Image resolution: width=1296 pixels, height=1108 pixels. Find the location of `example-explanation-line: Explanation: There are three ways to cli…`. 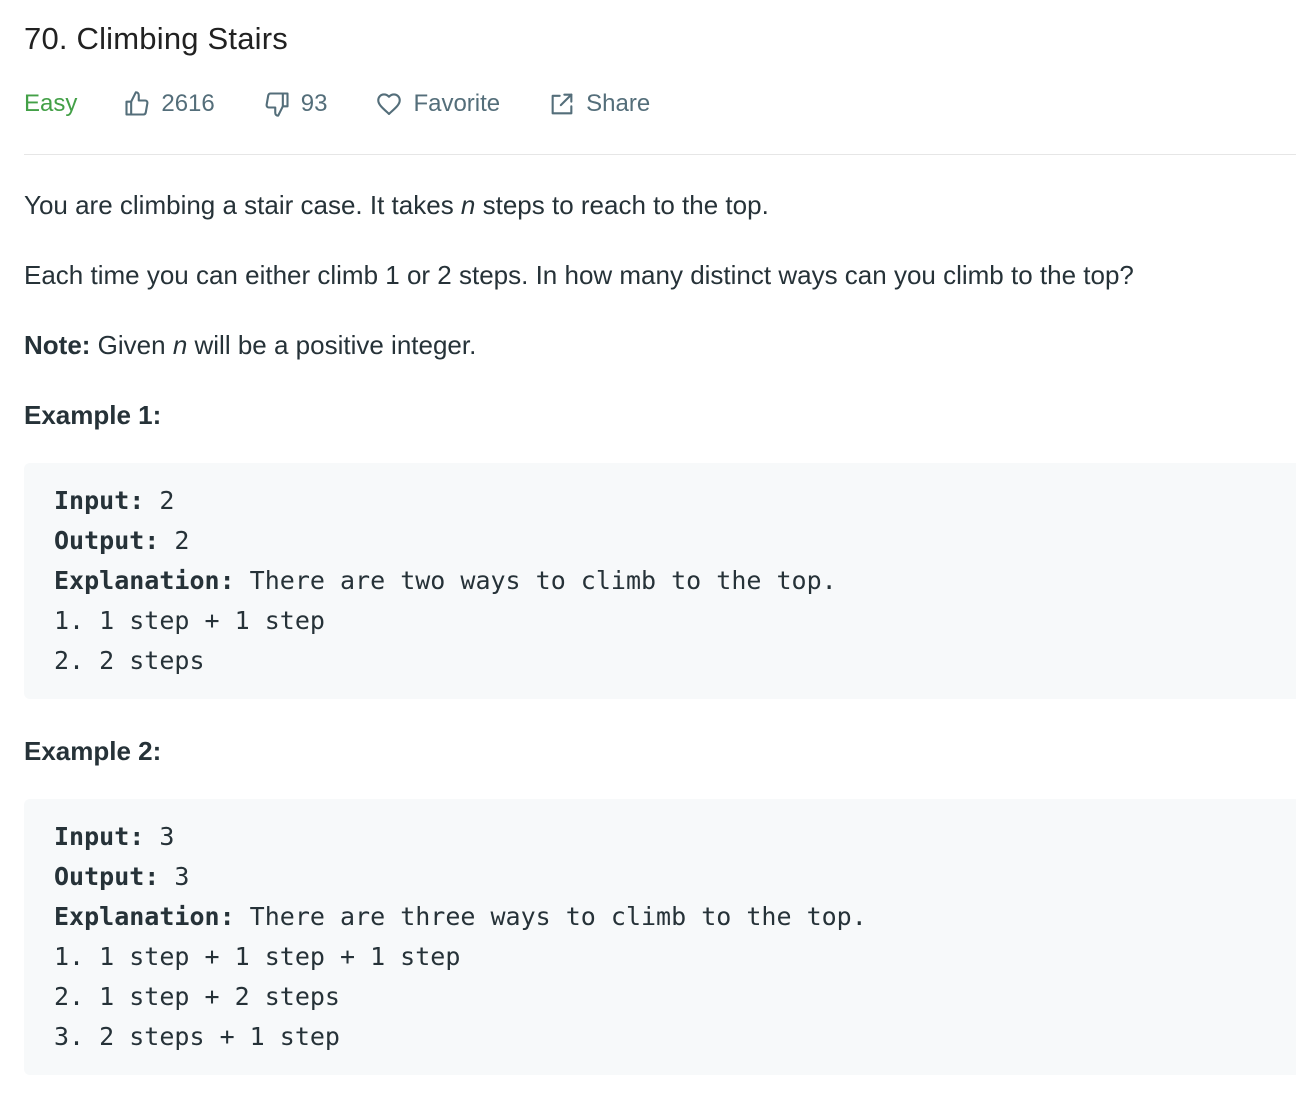

example-explanation-line: Explanation: There are three ways to cli… is located at coordinates (460, 916).